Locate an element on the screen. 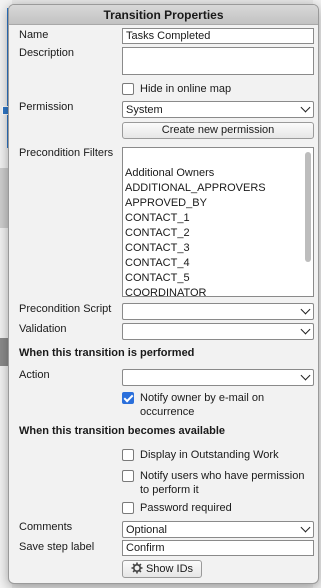 Image resolution: width=321 pixels, height=588 pixels. display-outstanding-work-checkbox is located at coordinates (128, 455).